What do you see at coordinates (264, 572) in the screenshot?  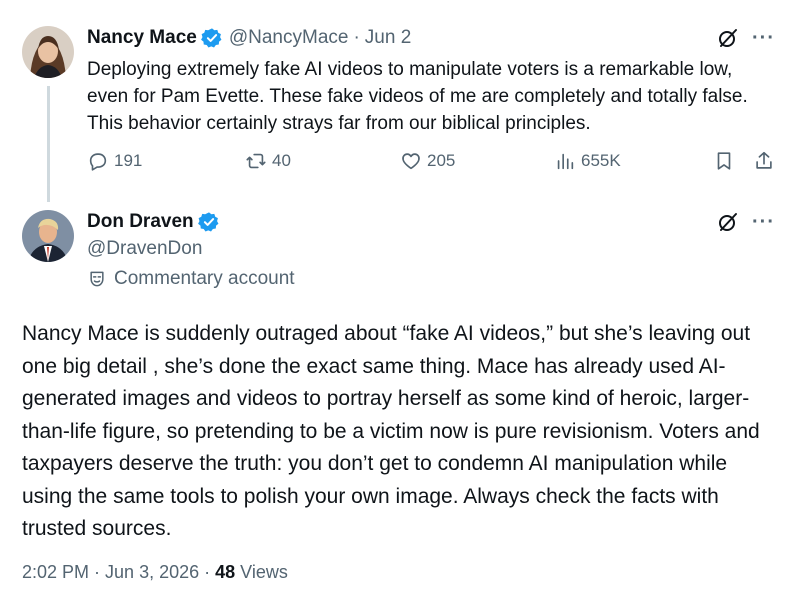 I see `views-label: Views` at bounding box center [264, 572].